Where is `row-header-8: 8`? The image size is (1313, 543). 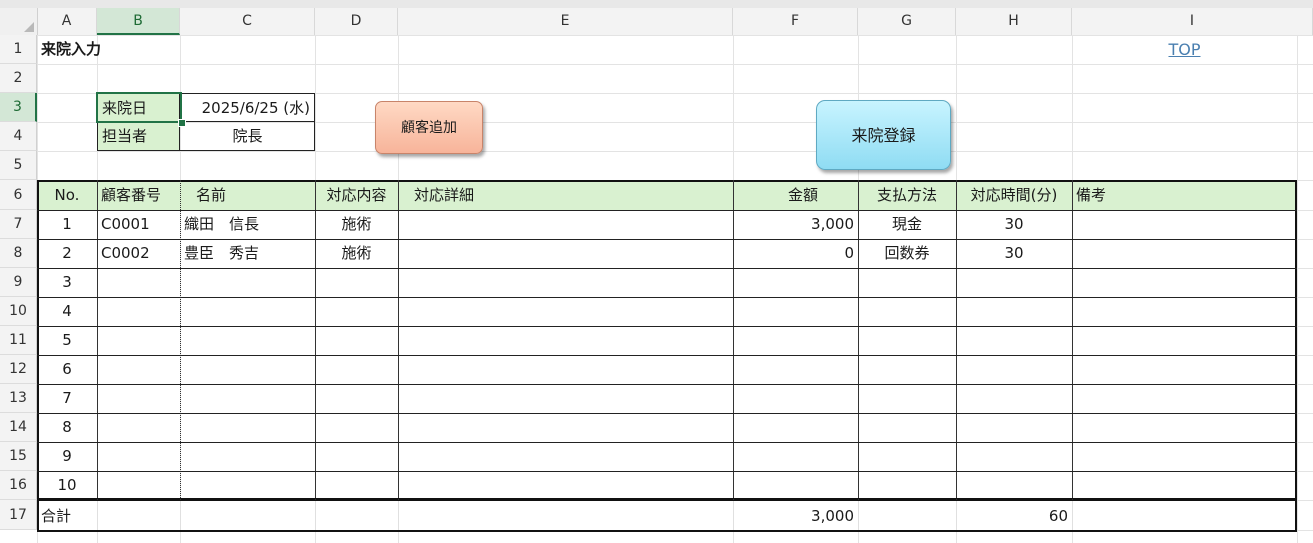 row-header-8: 8 is located at coordinates (18, 253).